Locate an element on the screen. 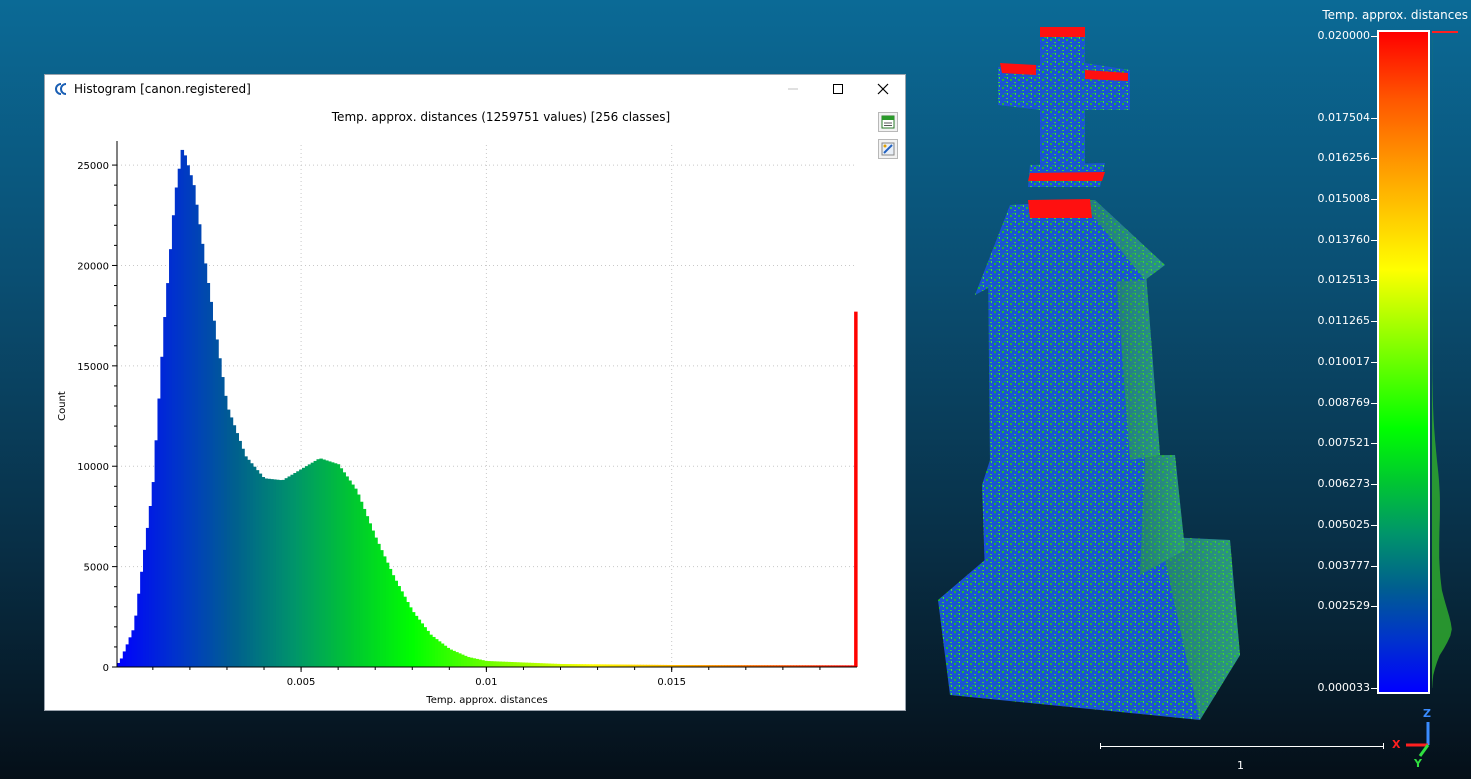 The height and width of the screenshot is (779, 1471). csv-file-icon is located at coordinates (888, 122).